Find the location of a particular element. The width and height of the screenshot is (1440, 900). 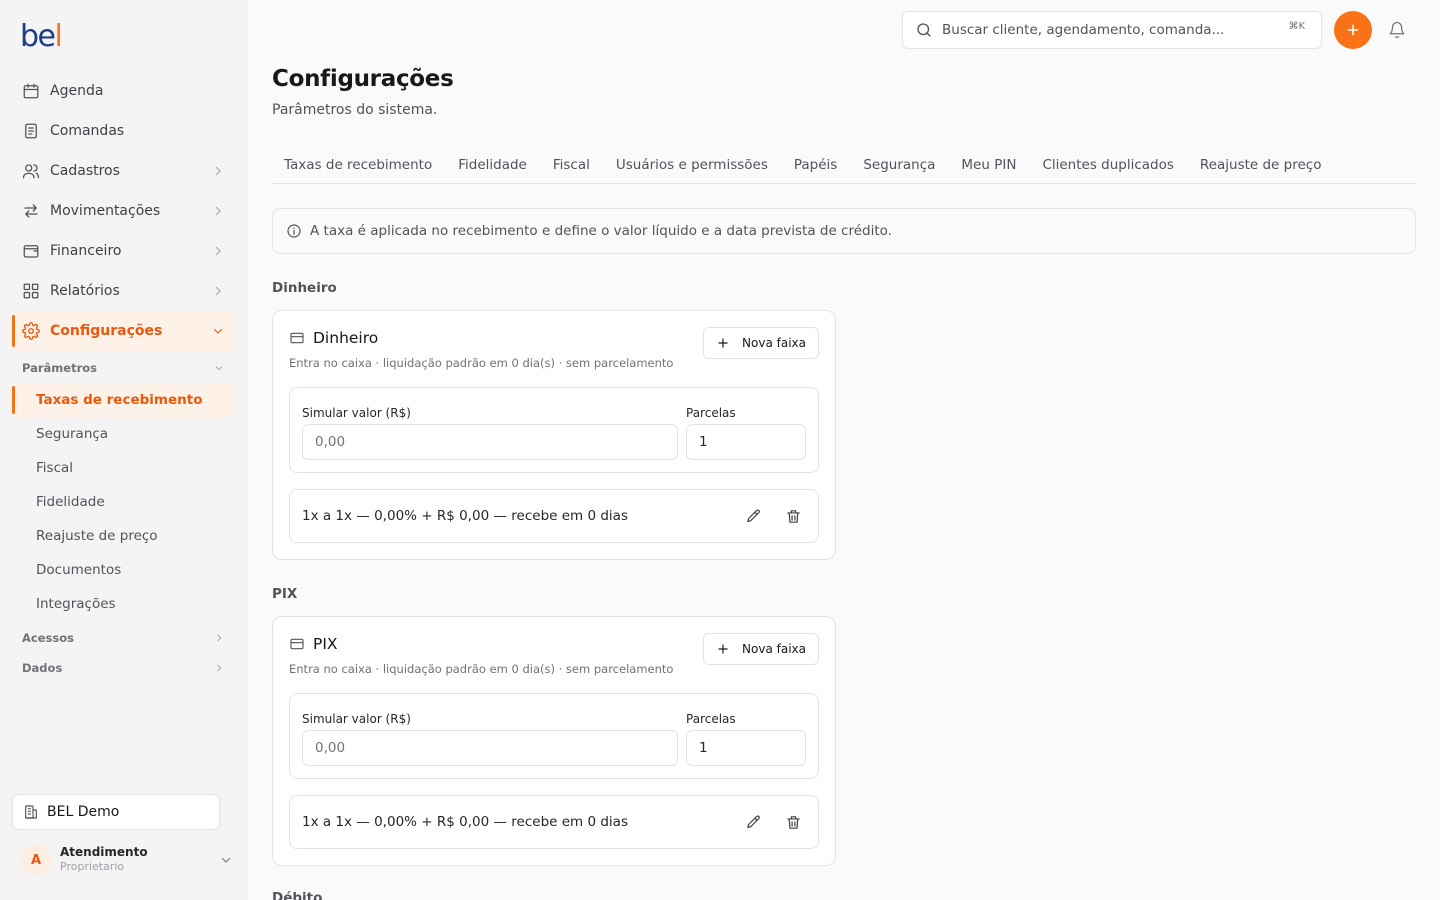

sidebar-group-label: Parâmetros is located at coordinates (60, 368).